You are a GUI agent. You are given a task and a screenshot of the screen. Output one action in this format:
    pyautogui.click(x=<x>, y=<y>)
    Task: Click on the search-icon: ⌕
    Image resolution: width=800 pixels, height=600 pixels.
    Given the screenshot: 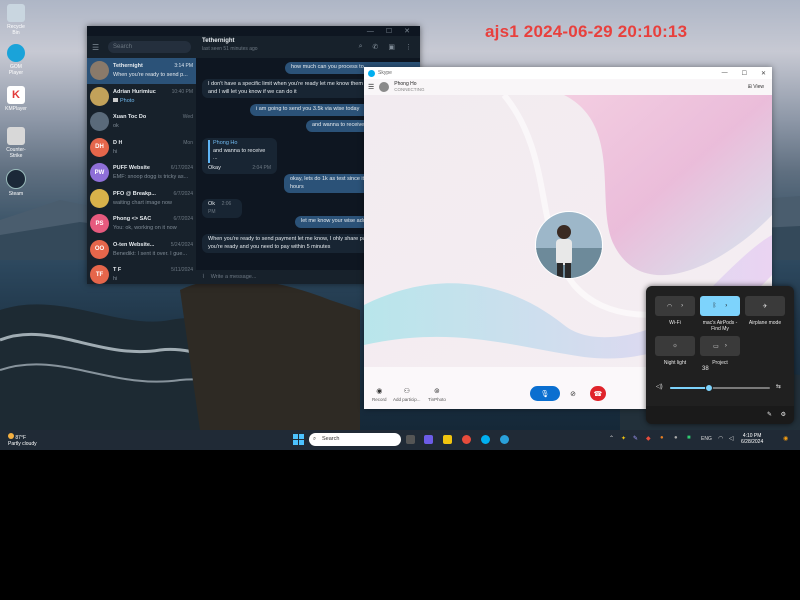 What is the action you would take?
    pyautogui.click(x=361, y=47)
    